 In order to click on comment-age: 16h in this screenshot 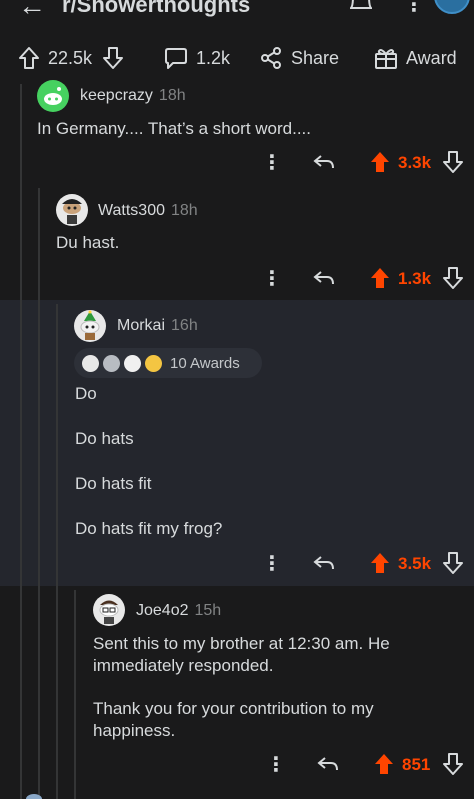, I will do `click(184, 325)`.